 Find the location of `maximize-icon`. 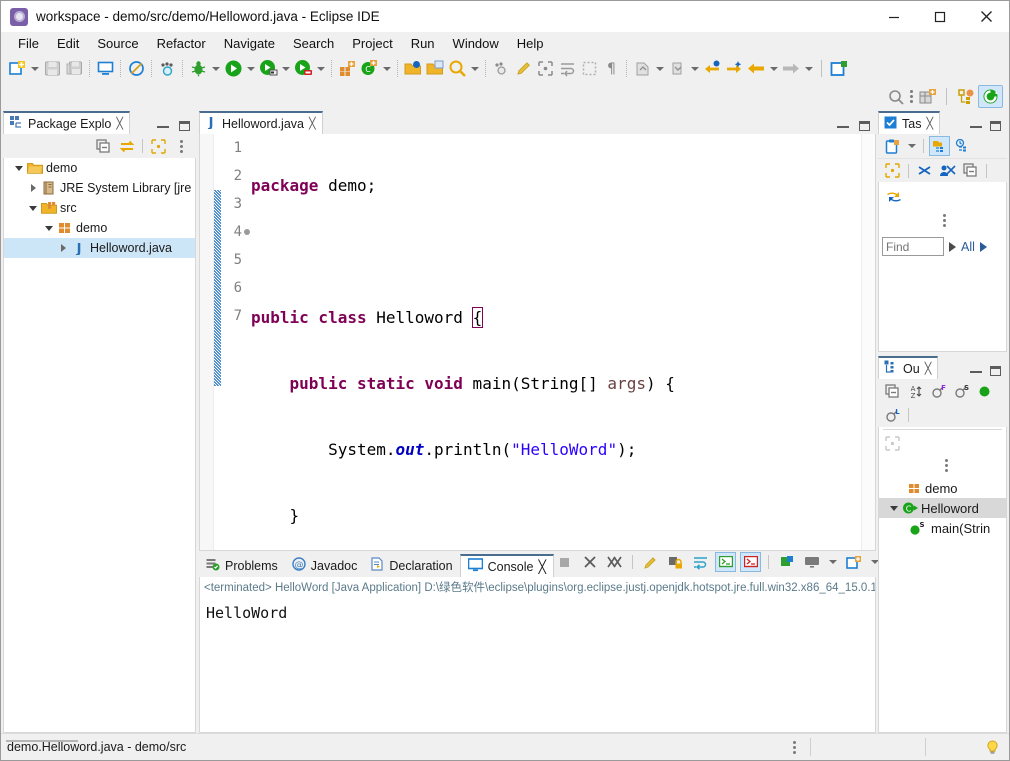

maximize-icon is located at coordinates (184, 126).